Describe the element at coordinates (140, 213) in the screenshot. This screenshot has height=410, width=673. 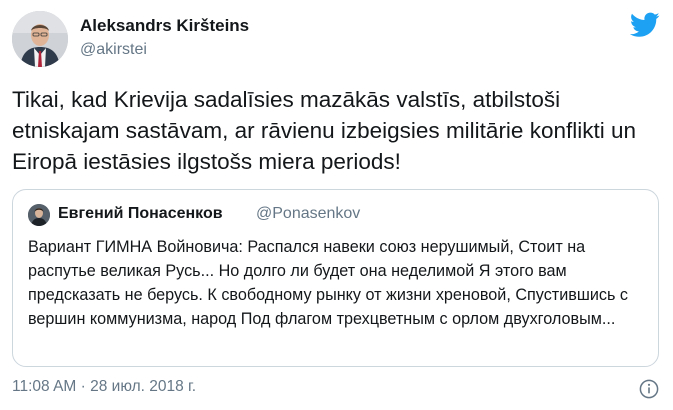
I see `quoted-author-name: Евгений Понасенков` at that location.